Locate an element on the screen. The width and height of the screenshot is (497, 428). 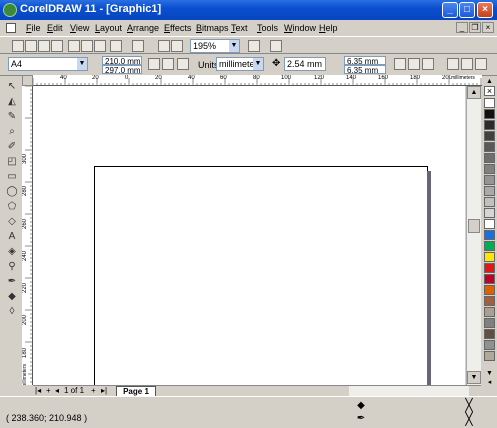
outline-pen-icon: ✒ is located at coordinates (361, 419).